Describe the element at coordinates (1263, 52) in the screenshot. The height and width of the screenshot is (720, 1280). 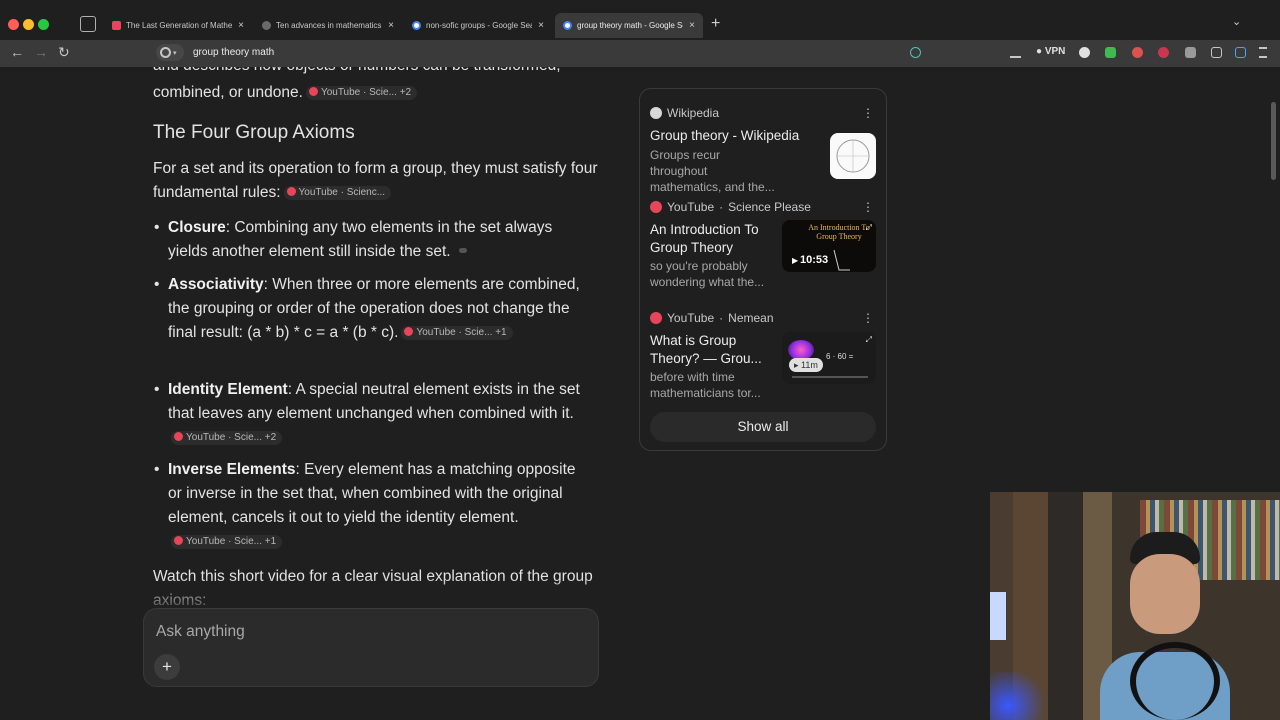
I see `menu-icon` at that location.